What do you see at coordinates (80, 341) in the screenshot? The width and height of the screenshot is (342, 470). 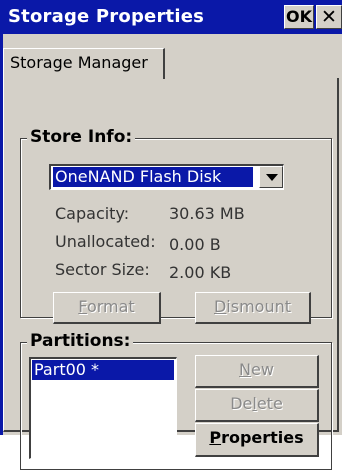 I see `partitions-label: Partitions:` at bounding box center [80, 341].